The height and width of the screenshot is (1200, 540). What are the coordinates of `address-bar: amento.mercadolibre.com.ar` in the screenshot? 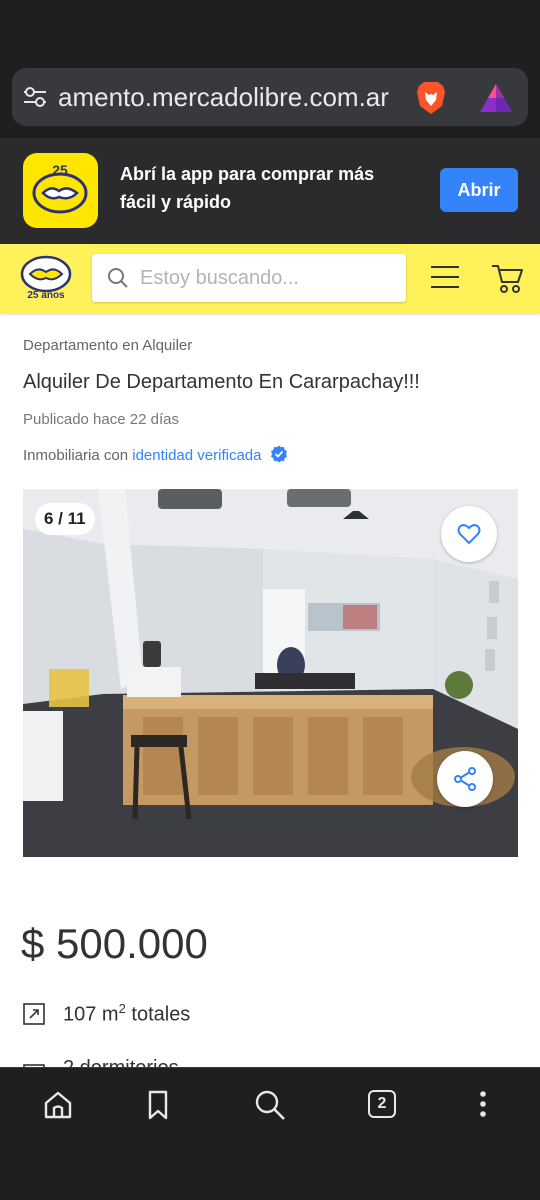 It's located at (270, 97).